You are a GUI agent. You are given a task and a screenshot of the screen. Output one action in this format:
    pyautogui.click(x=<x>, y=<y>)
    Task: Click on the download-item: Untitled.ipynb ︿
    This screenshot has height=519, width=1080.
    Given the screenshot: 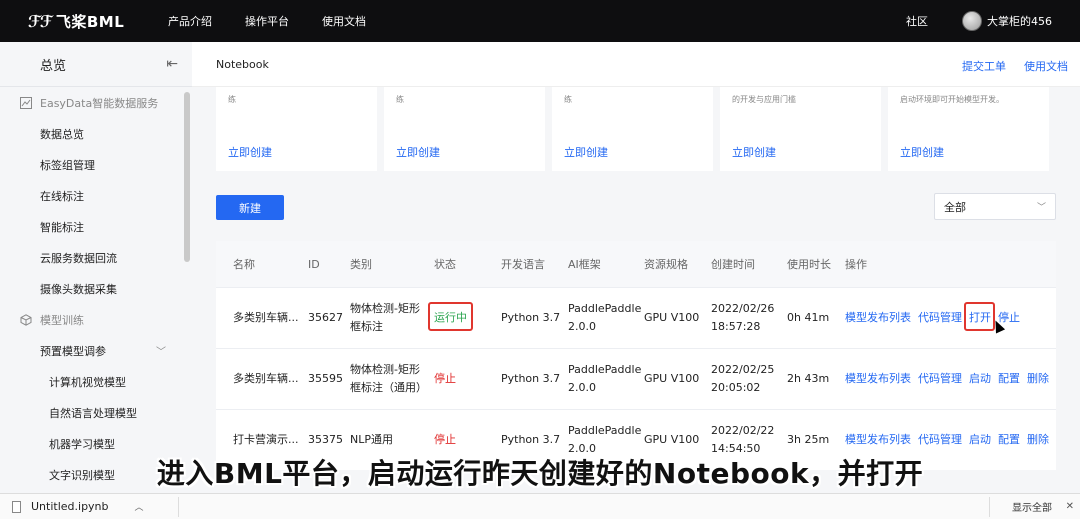 What is the action you would take?
    pyautogui.click(x=93, y=506)
    